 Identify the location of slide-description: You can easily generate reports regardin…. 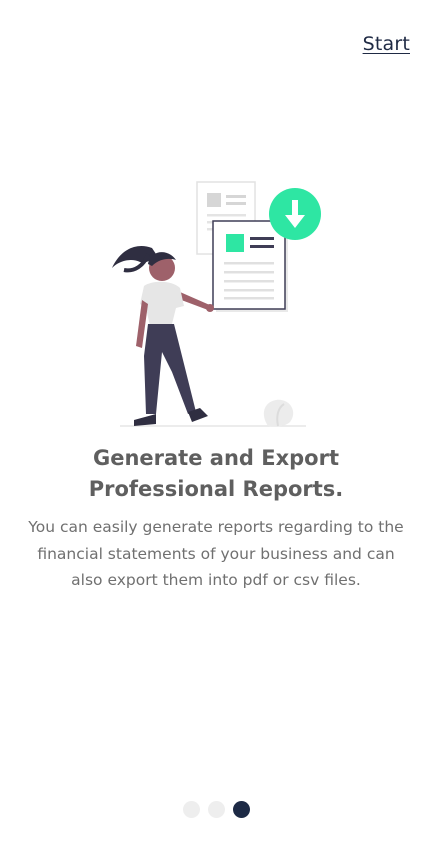
(216, 553).